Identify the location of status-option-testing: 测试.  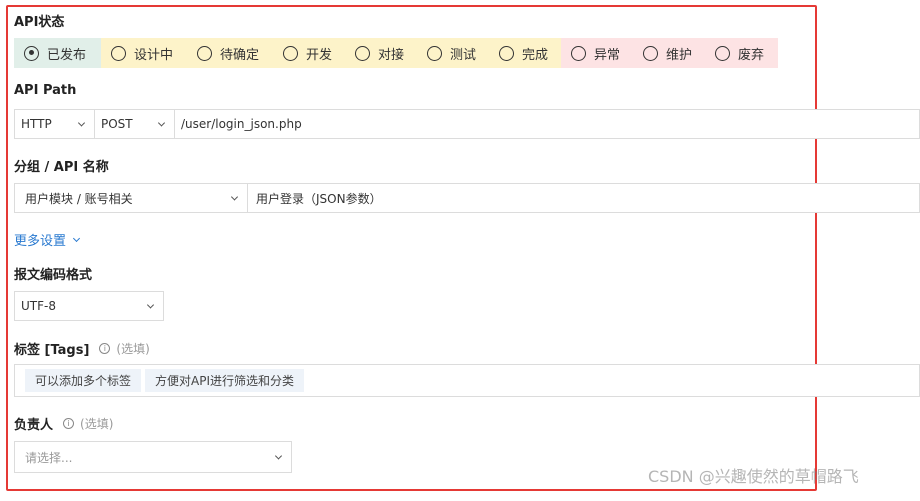
(453, 53).